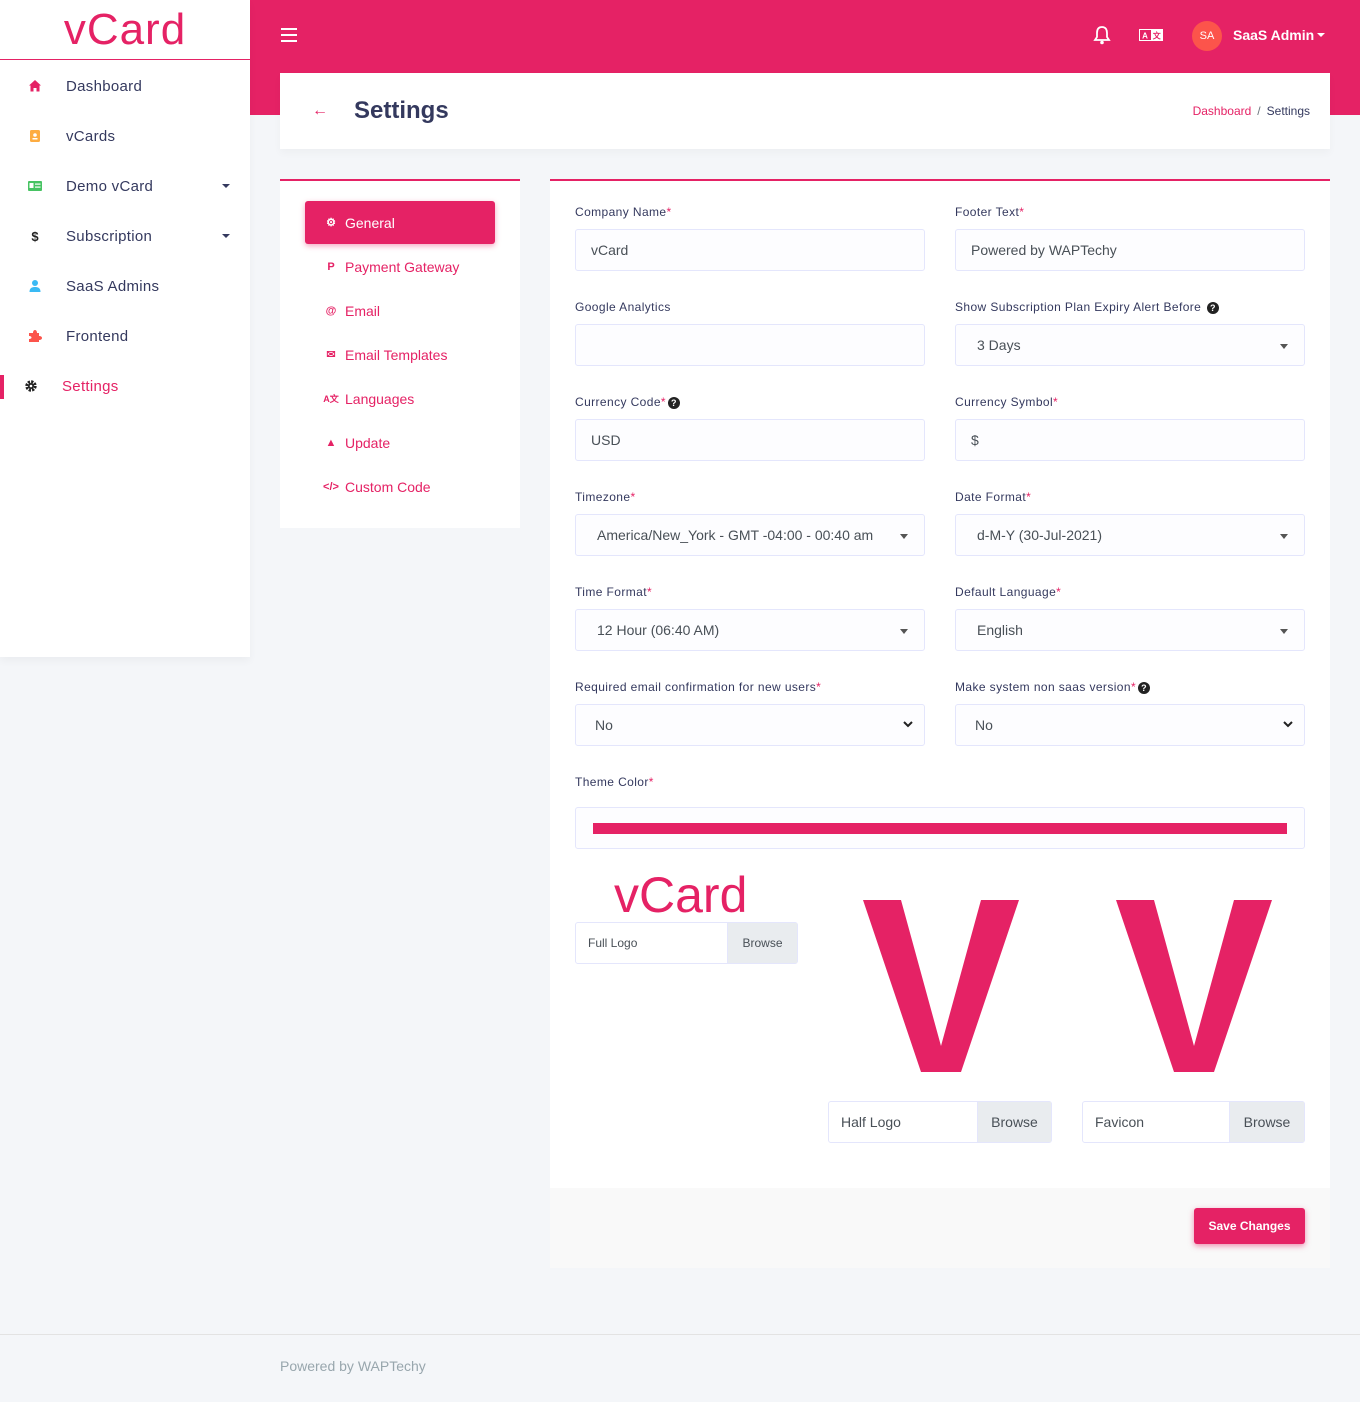 Image resolution: width=1360 pixels, height=1402 pixels. Describe the element at coordinates (35, 336) in the screenshot. I see `puzzle-icon` at that location.